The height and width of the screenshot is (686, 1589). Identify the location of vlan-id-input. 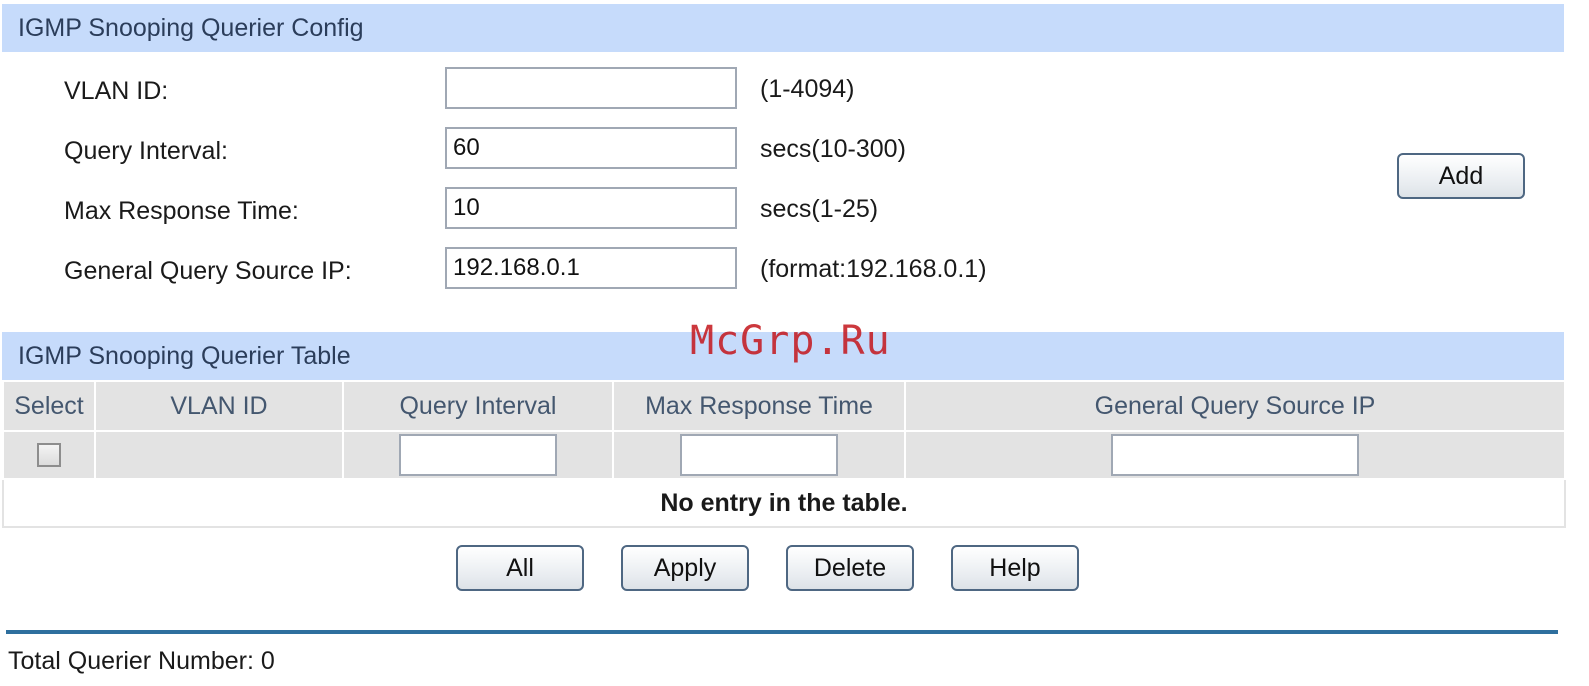
(591, 88).